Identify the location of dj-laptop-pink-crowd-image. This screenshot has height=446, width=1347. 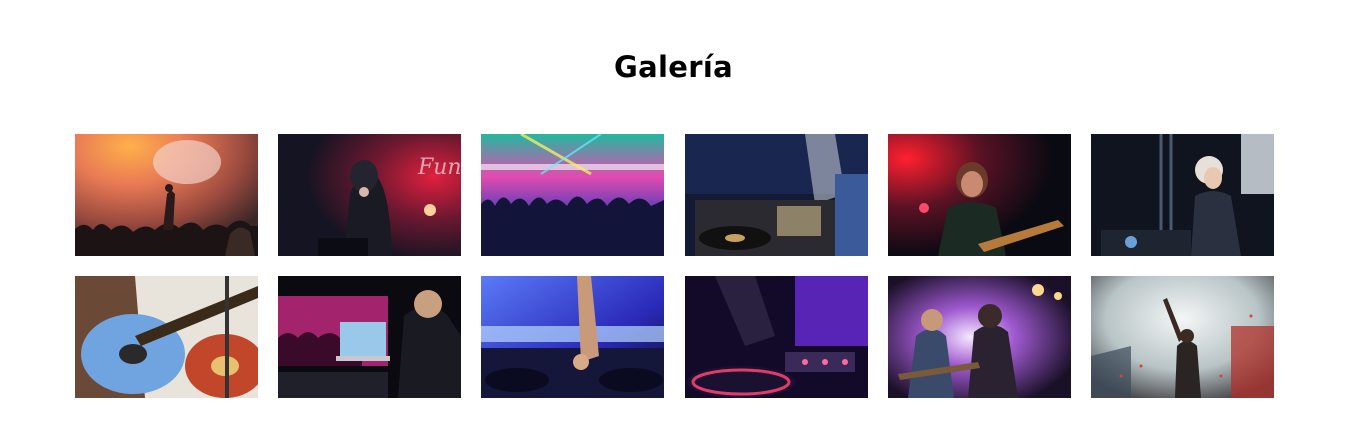
(370, 337).